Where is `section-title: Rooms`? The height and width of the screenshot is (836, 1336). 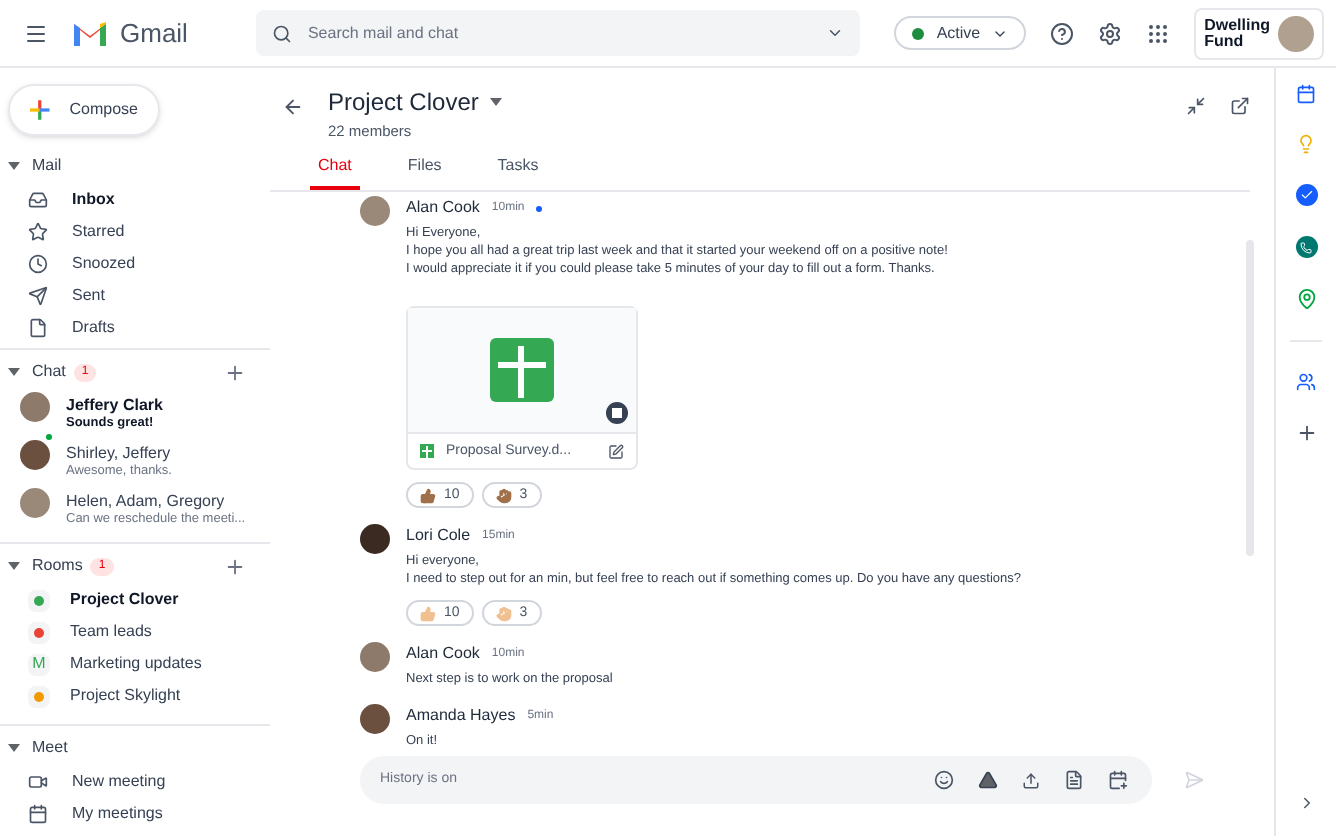 section-title: Rooms is located at coordinates (57, 566).